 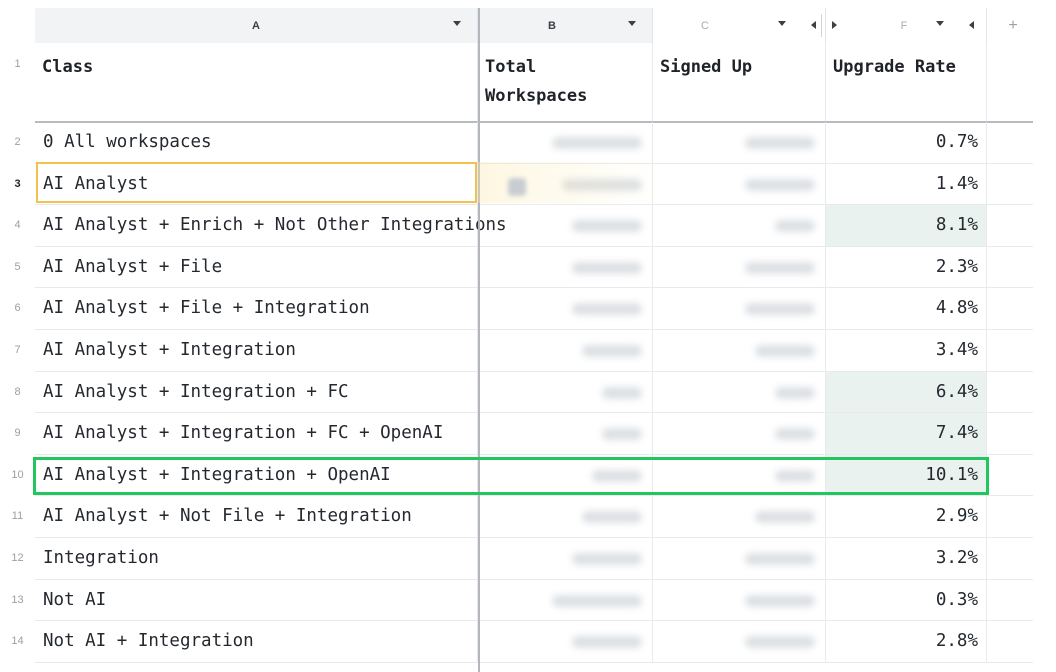 What do you see at coordinates (906, 184) in the screenshot?
I see `upgrade-rate-cell: 1.4%` at bounding box center [906, 184].